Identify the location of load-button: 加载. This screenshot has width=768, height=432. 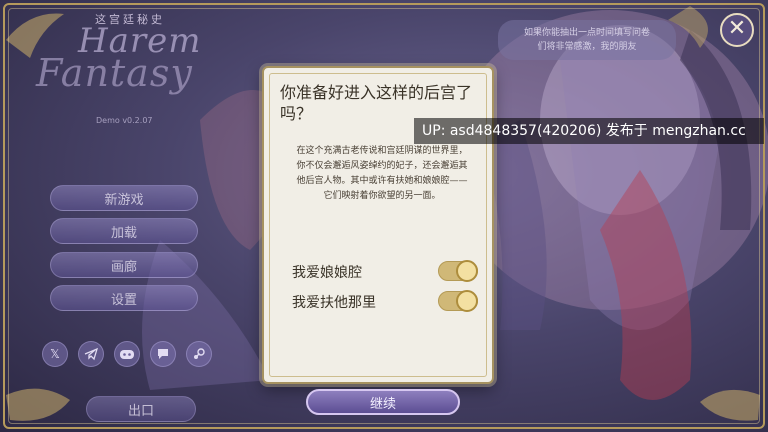
(124, 231).